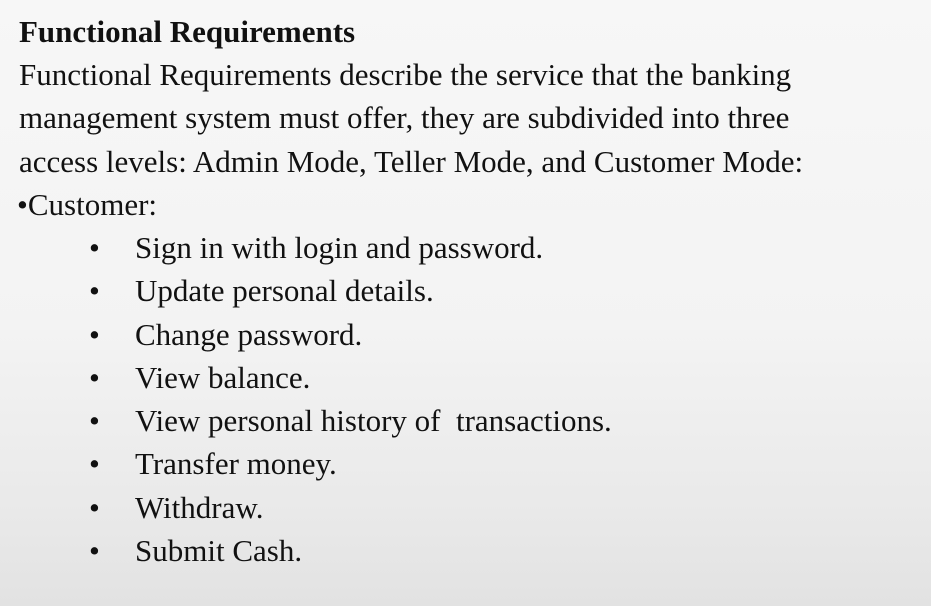 The image size is (931, 606). What do you see at coordinates (236, 464) in the screenshot?
I see `list-item-text: Transfer money.` at bounding box center [236, 464].